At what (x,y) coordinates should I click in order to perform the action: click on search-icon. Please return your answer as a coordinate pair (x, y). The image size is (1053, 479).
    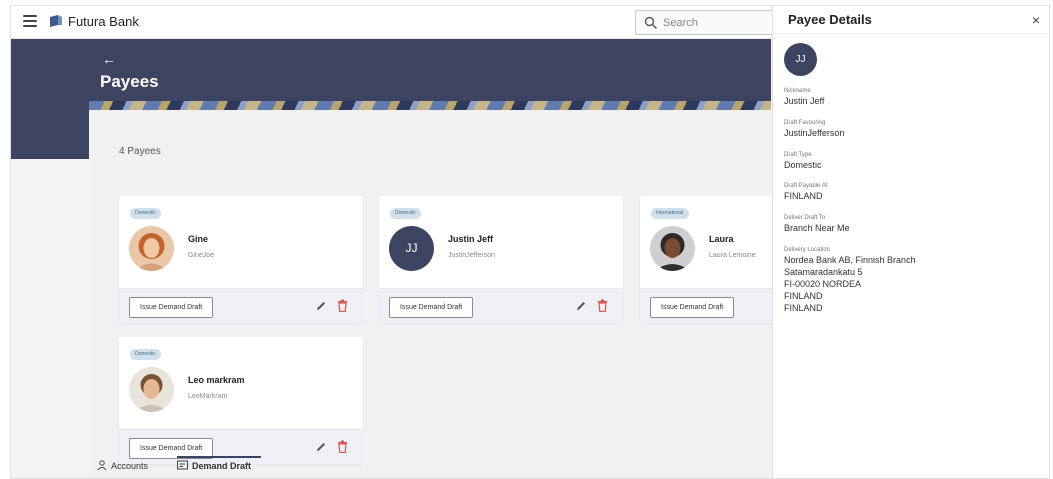
    Looking at the image, I should click on (650, 22).